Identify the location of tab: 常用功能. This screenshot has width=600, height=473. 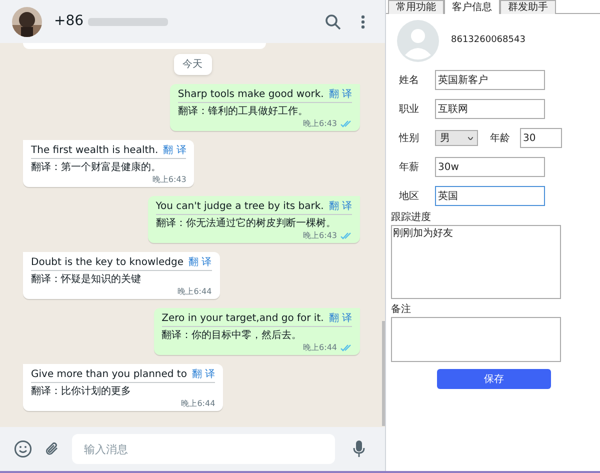
(416, 7).